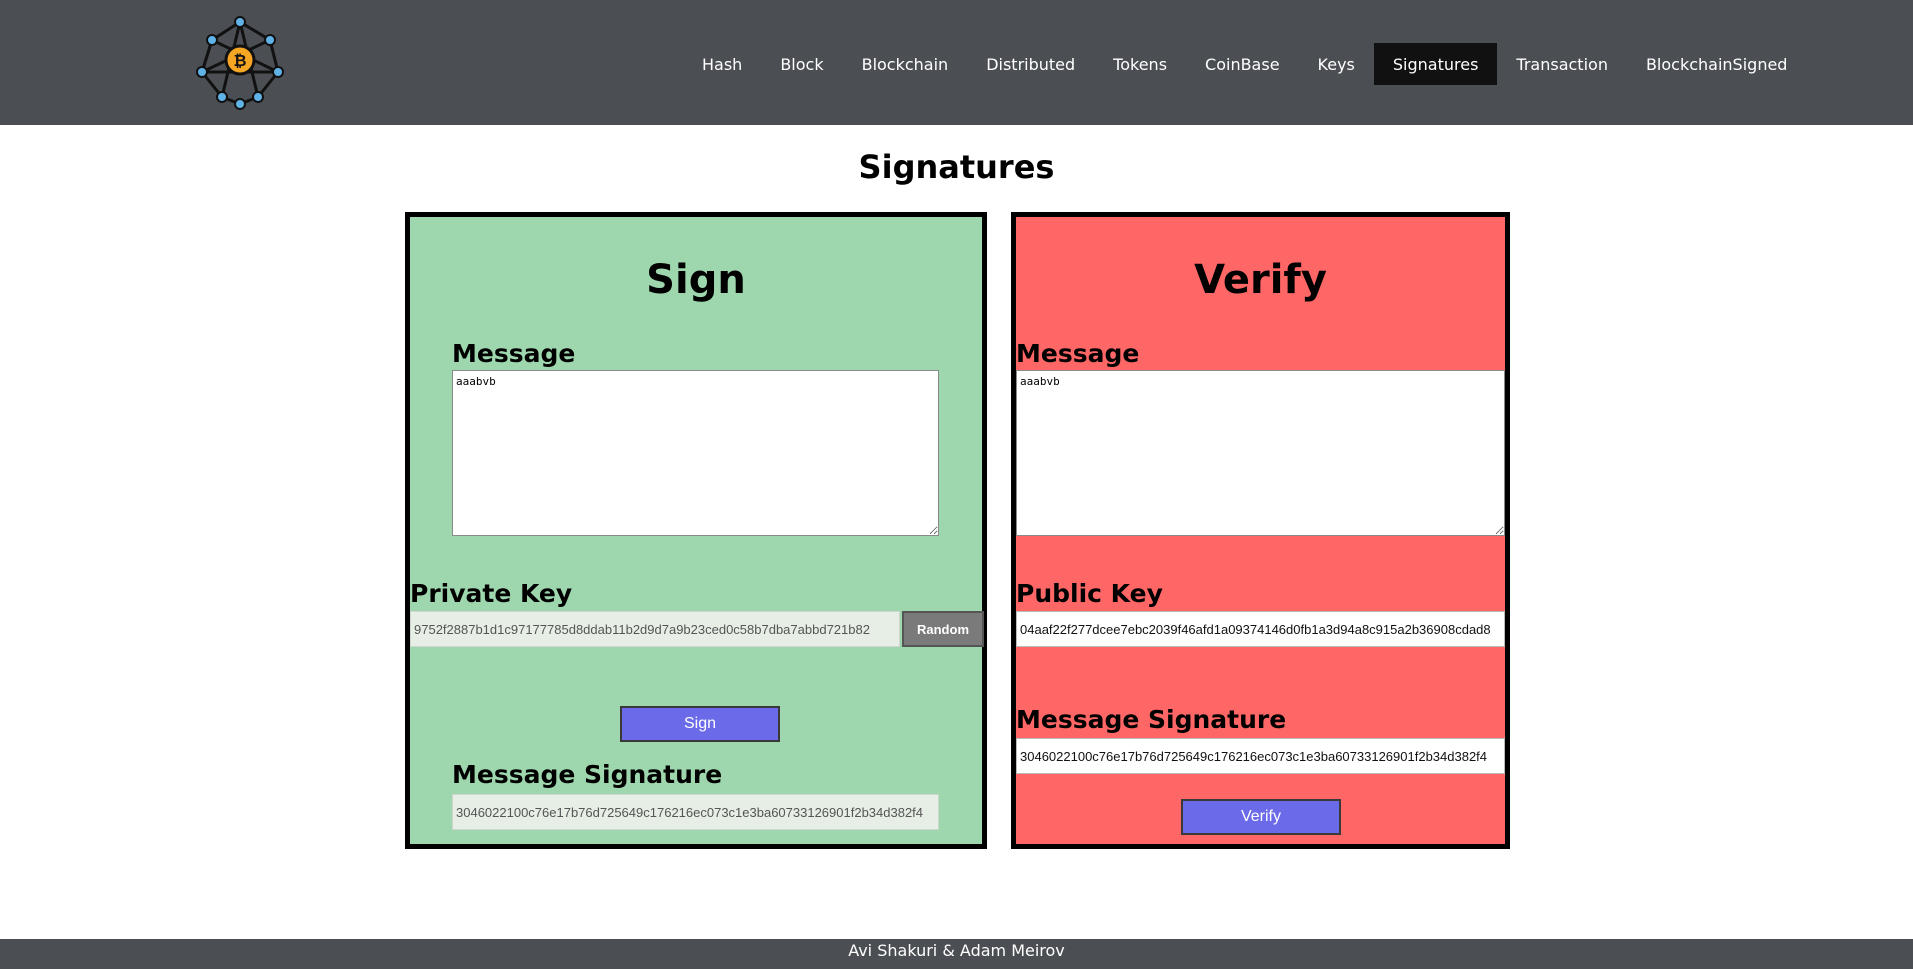 This screenshot has width=1913, height=969. I want to click on random-button: Random, so click(943, 629).